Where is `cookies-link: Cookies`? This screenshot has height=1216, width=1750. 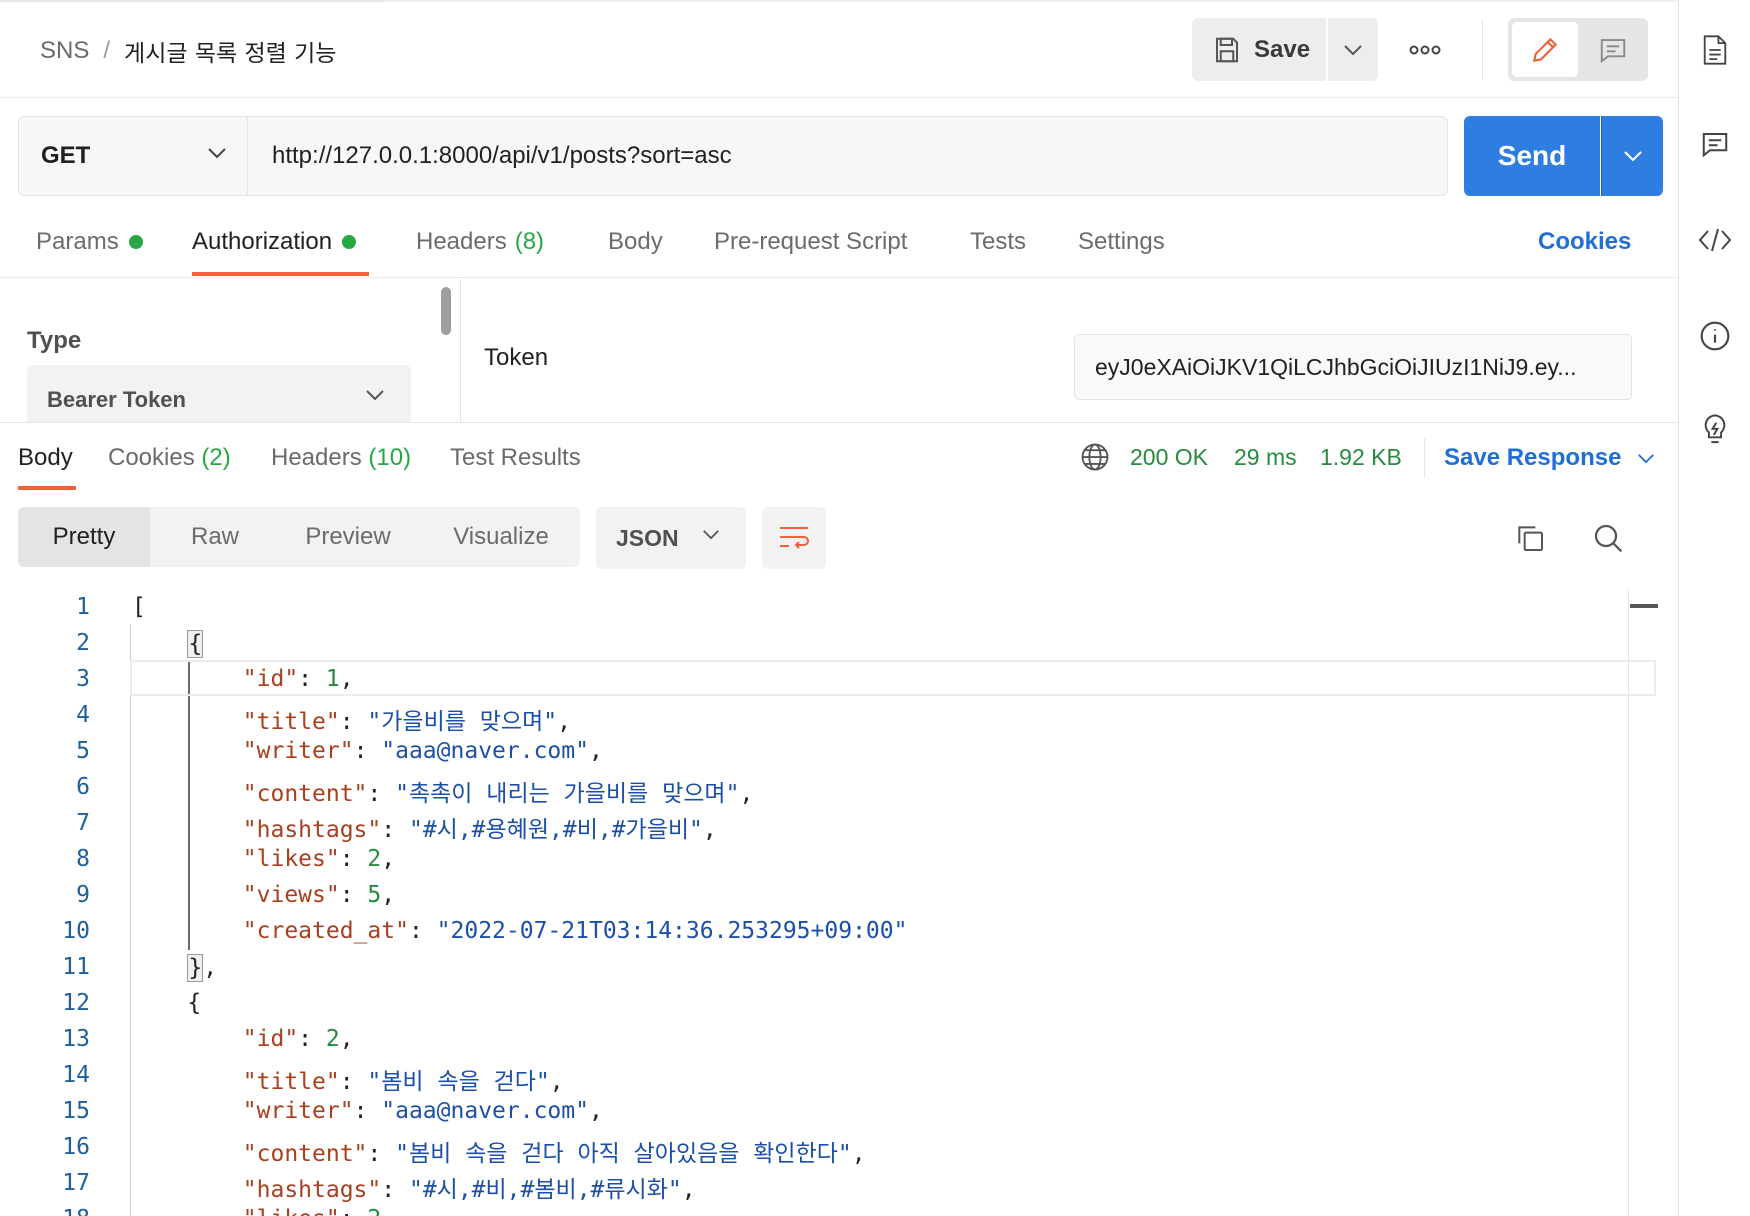 cookies-link: Cookies is located at coordinates (1584, 242).